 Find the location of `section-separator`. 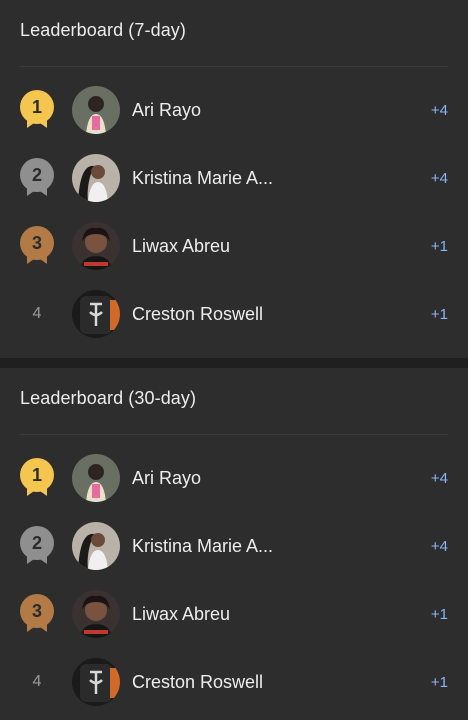

section-separator is located at coordinates (234, 363).